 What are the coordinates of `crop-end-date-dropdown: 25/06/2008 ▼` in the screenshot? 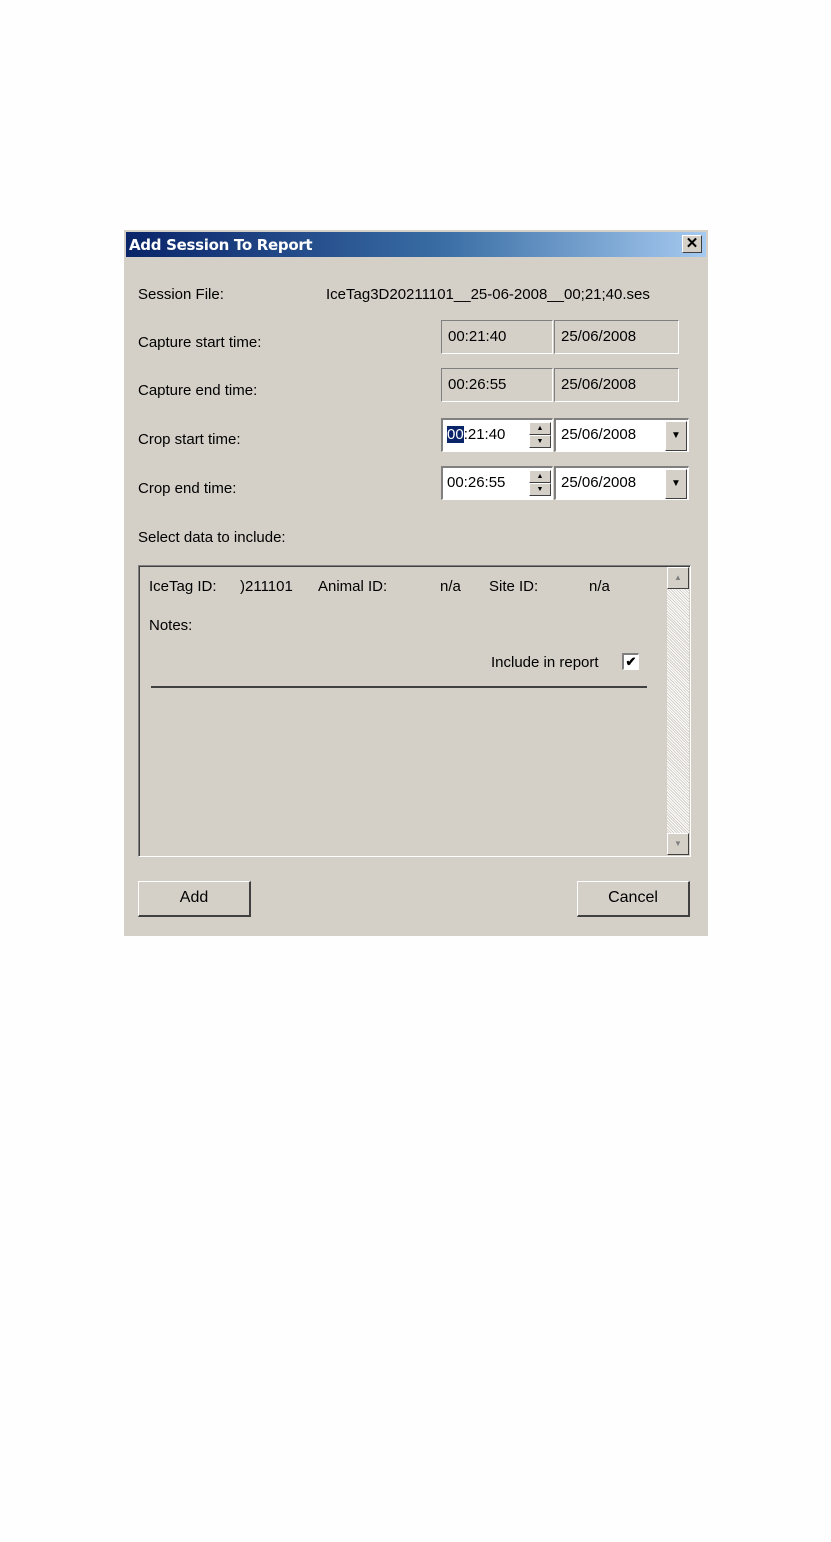 It's located at (621, 483).